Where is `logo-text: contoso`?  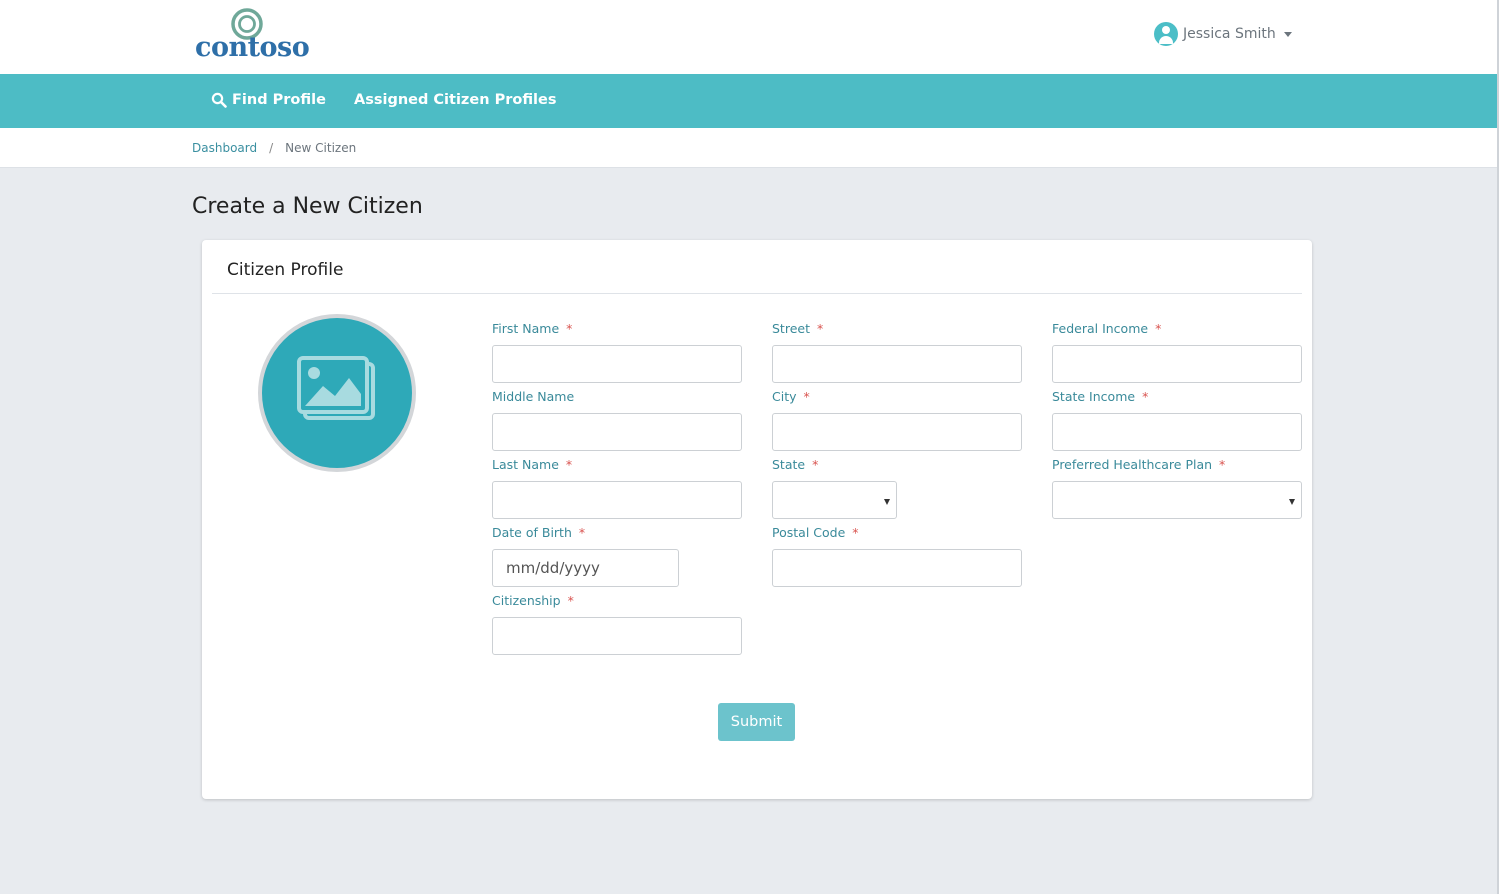 logo-text: contoso is located at coordinates (252, 47).